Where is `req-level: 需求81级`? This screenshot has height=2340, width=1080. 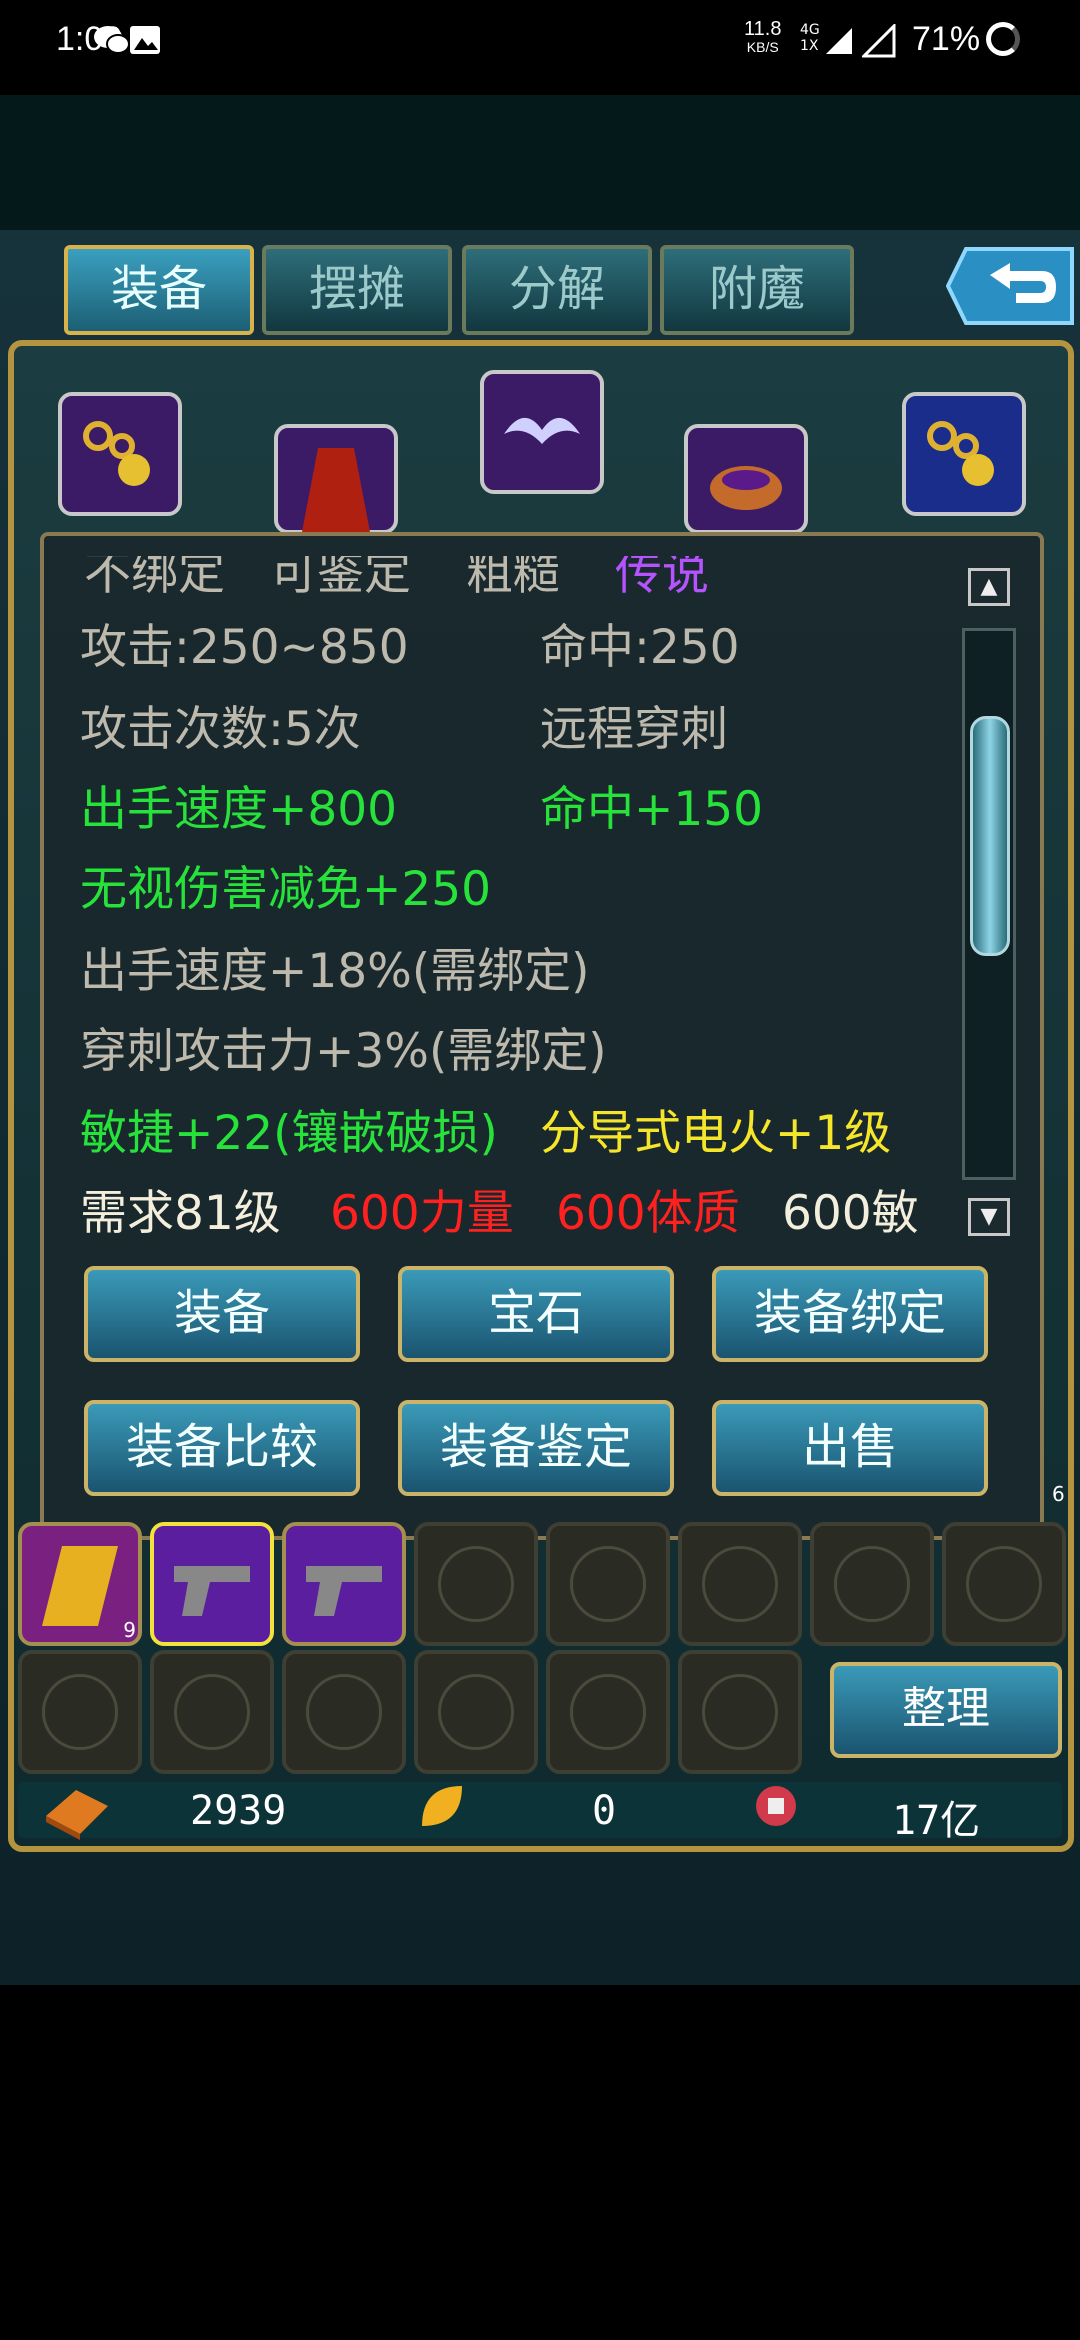
req-level: 需求81级 is located at coordinates (180, 1213).